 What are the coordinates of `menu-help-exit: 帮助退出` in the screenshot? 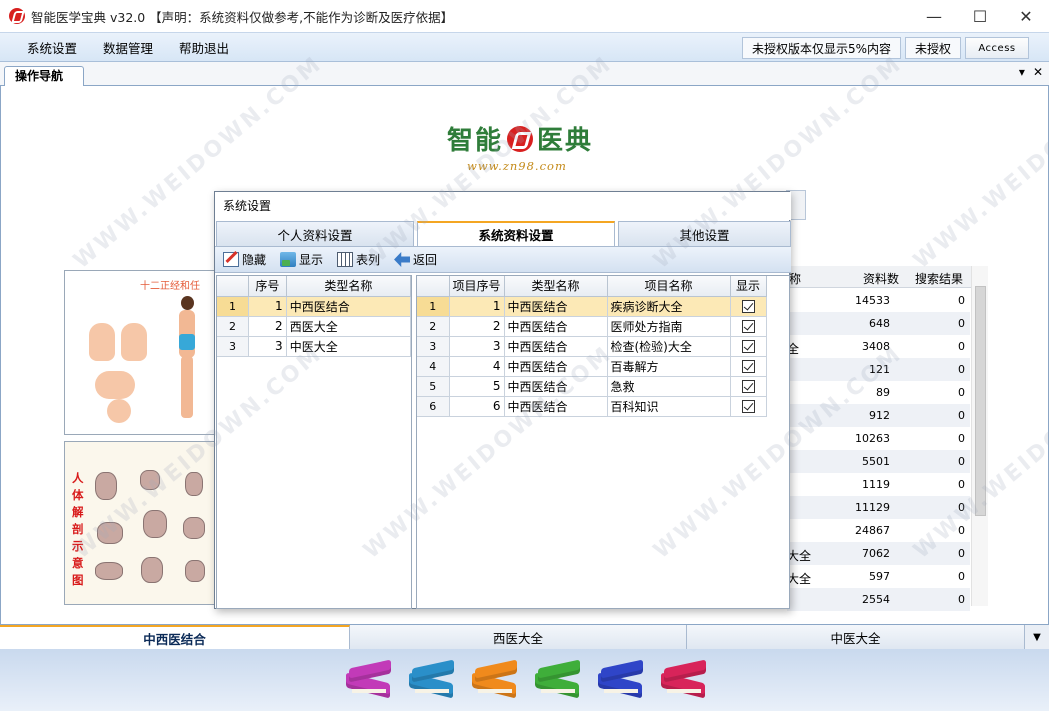 It's located at (204, 47).